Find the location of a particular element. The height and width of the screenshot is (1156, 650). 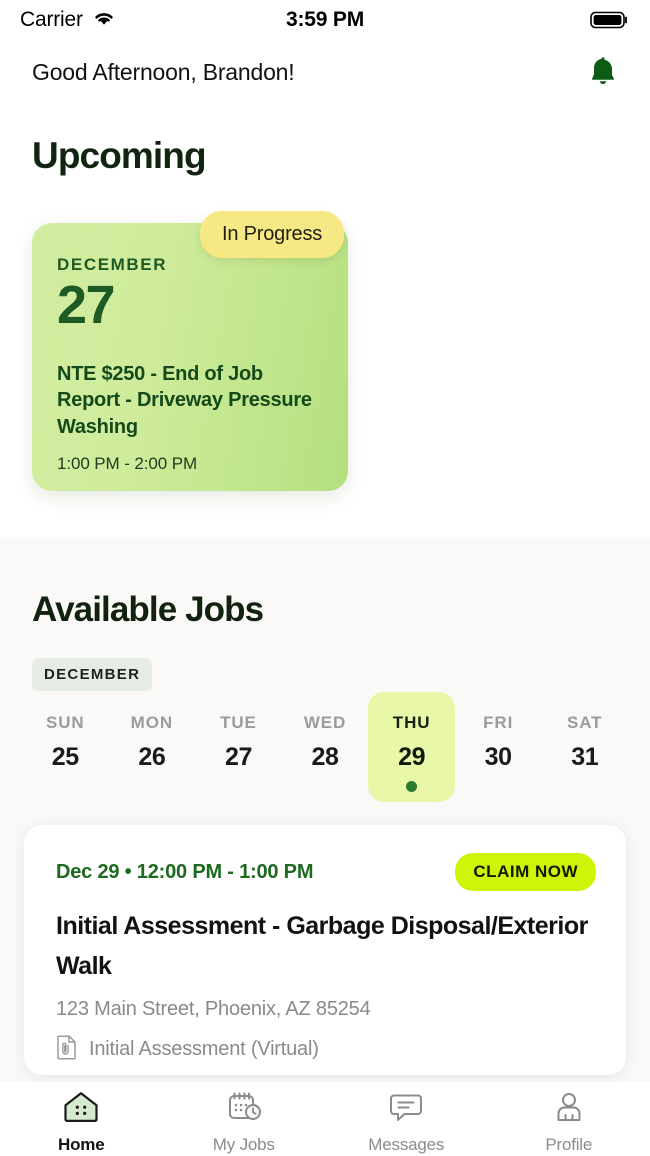

upcoming-month: DECEMBER is located at coordinates (112, 264).